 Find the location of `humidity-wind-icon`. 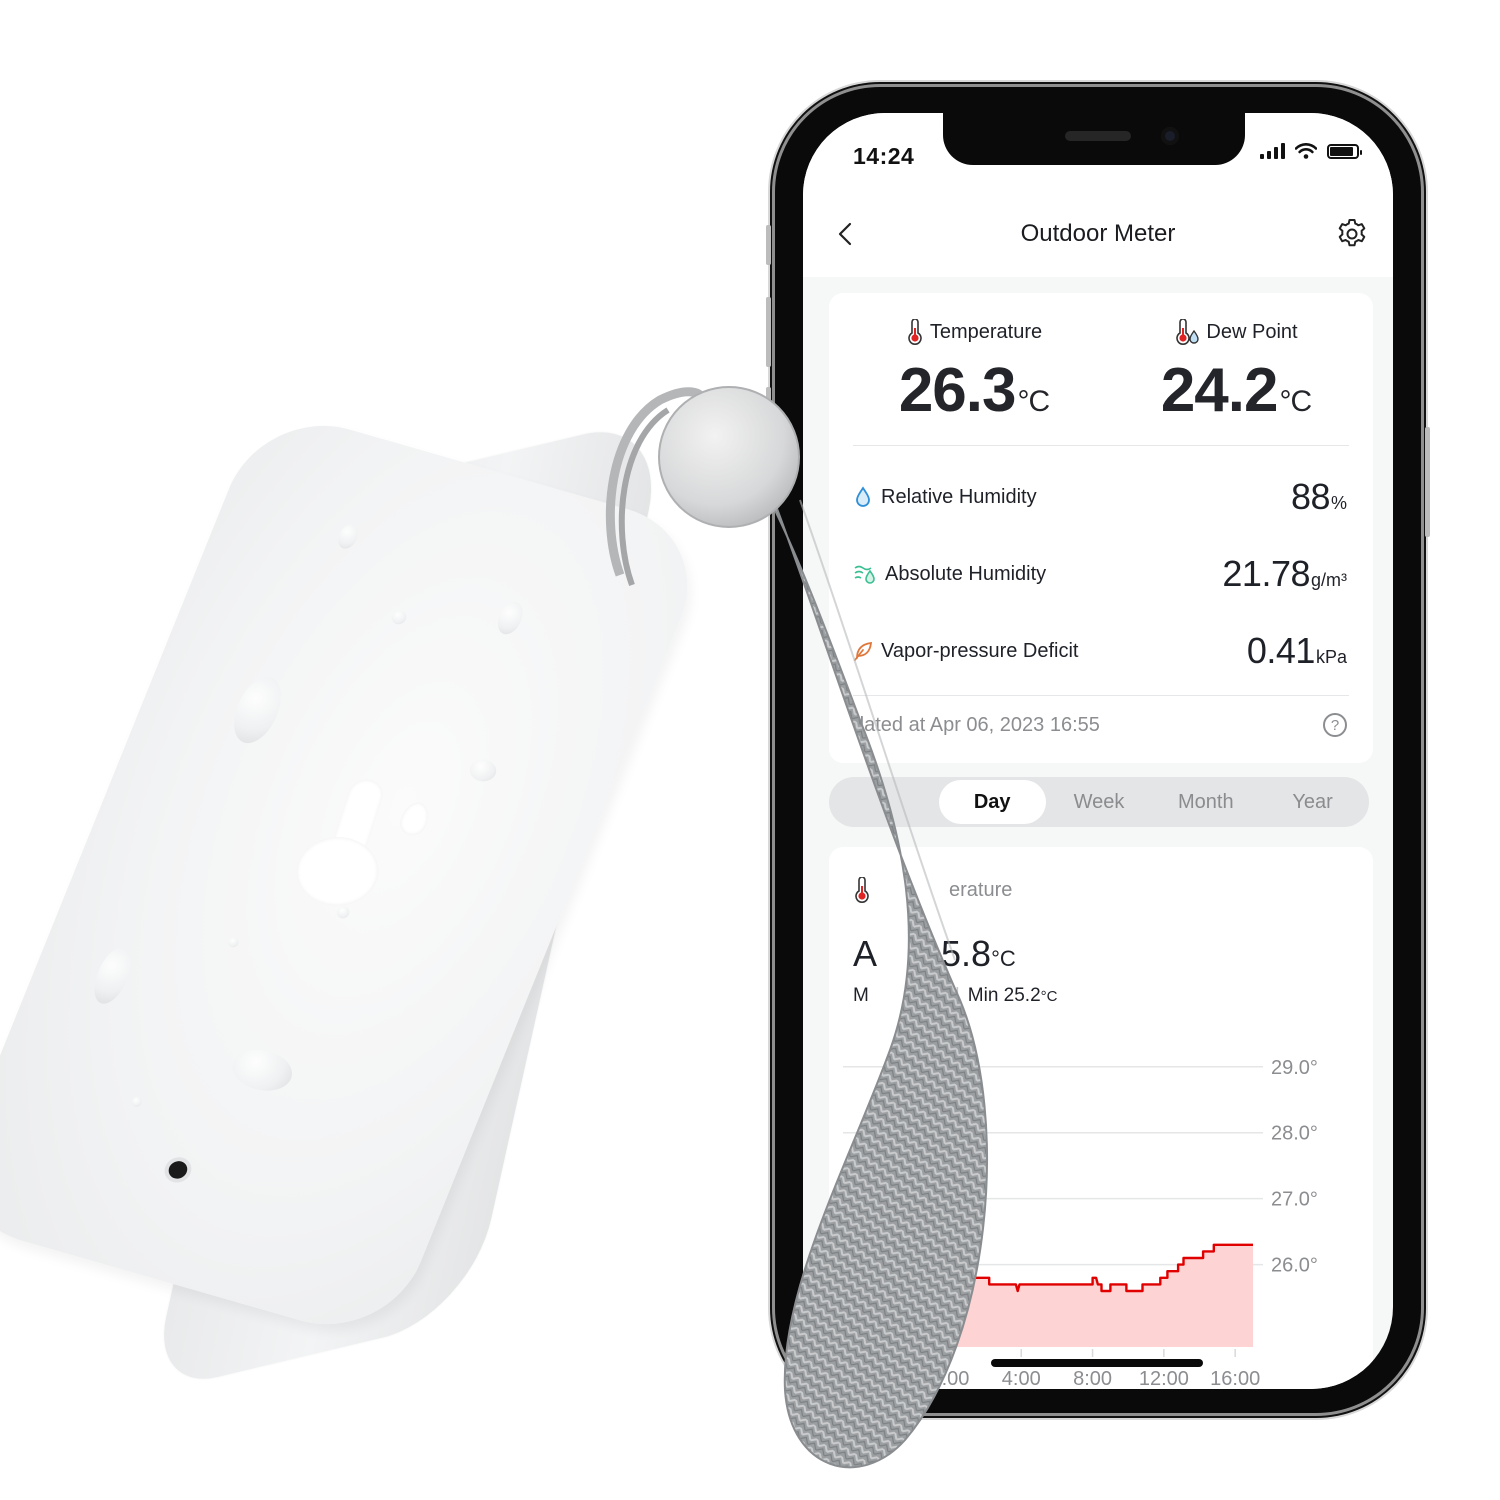

humidity-wind-icon is located at coordinates (864, 574).